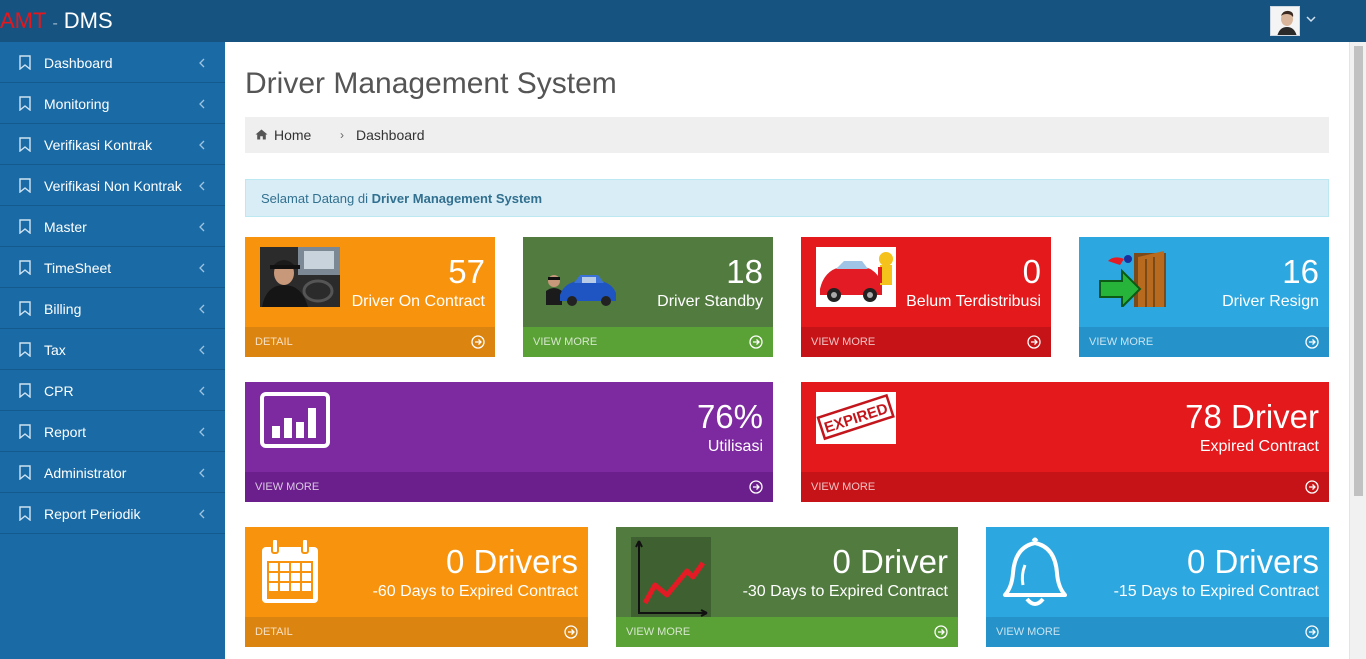 The width and height of the screenshot is (1366, 659). Describe the element at coordinates (23, 20) in the screenshot. I see `brand-prefix: AMT` at that location.